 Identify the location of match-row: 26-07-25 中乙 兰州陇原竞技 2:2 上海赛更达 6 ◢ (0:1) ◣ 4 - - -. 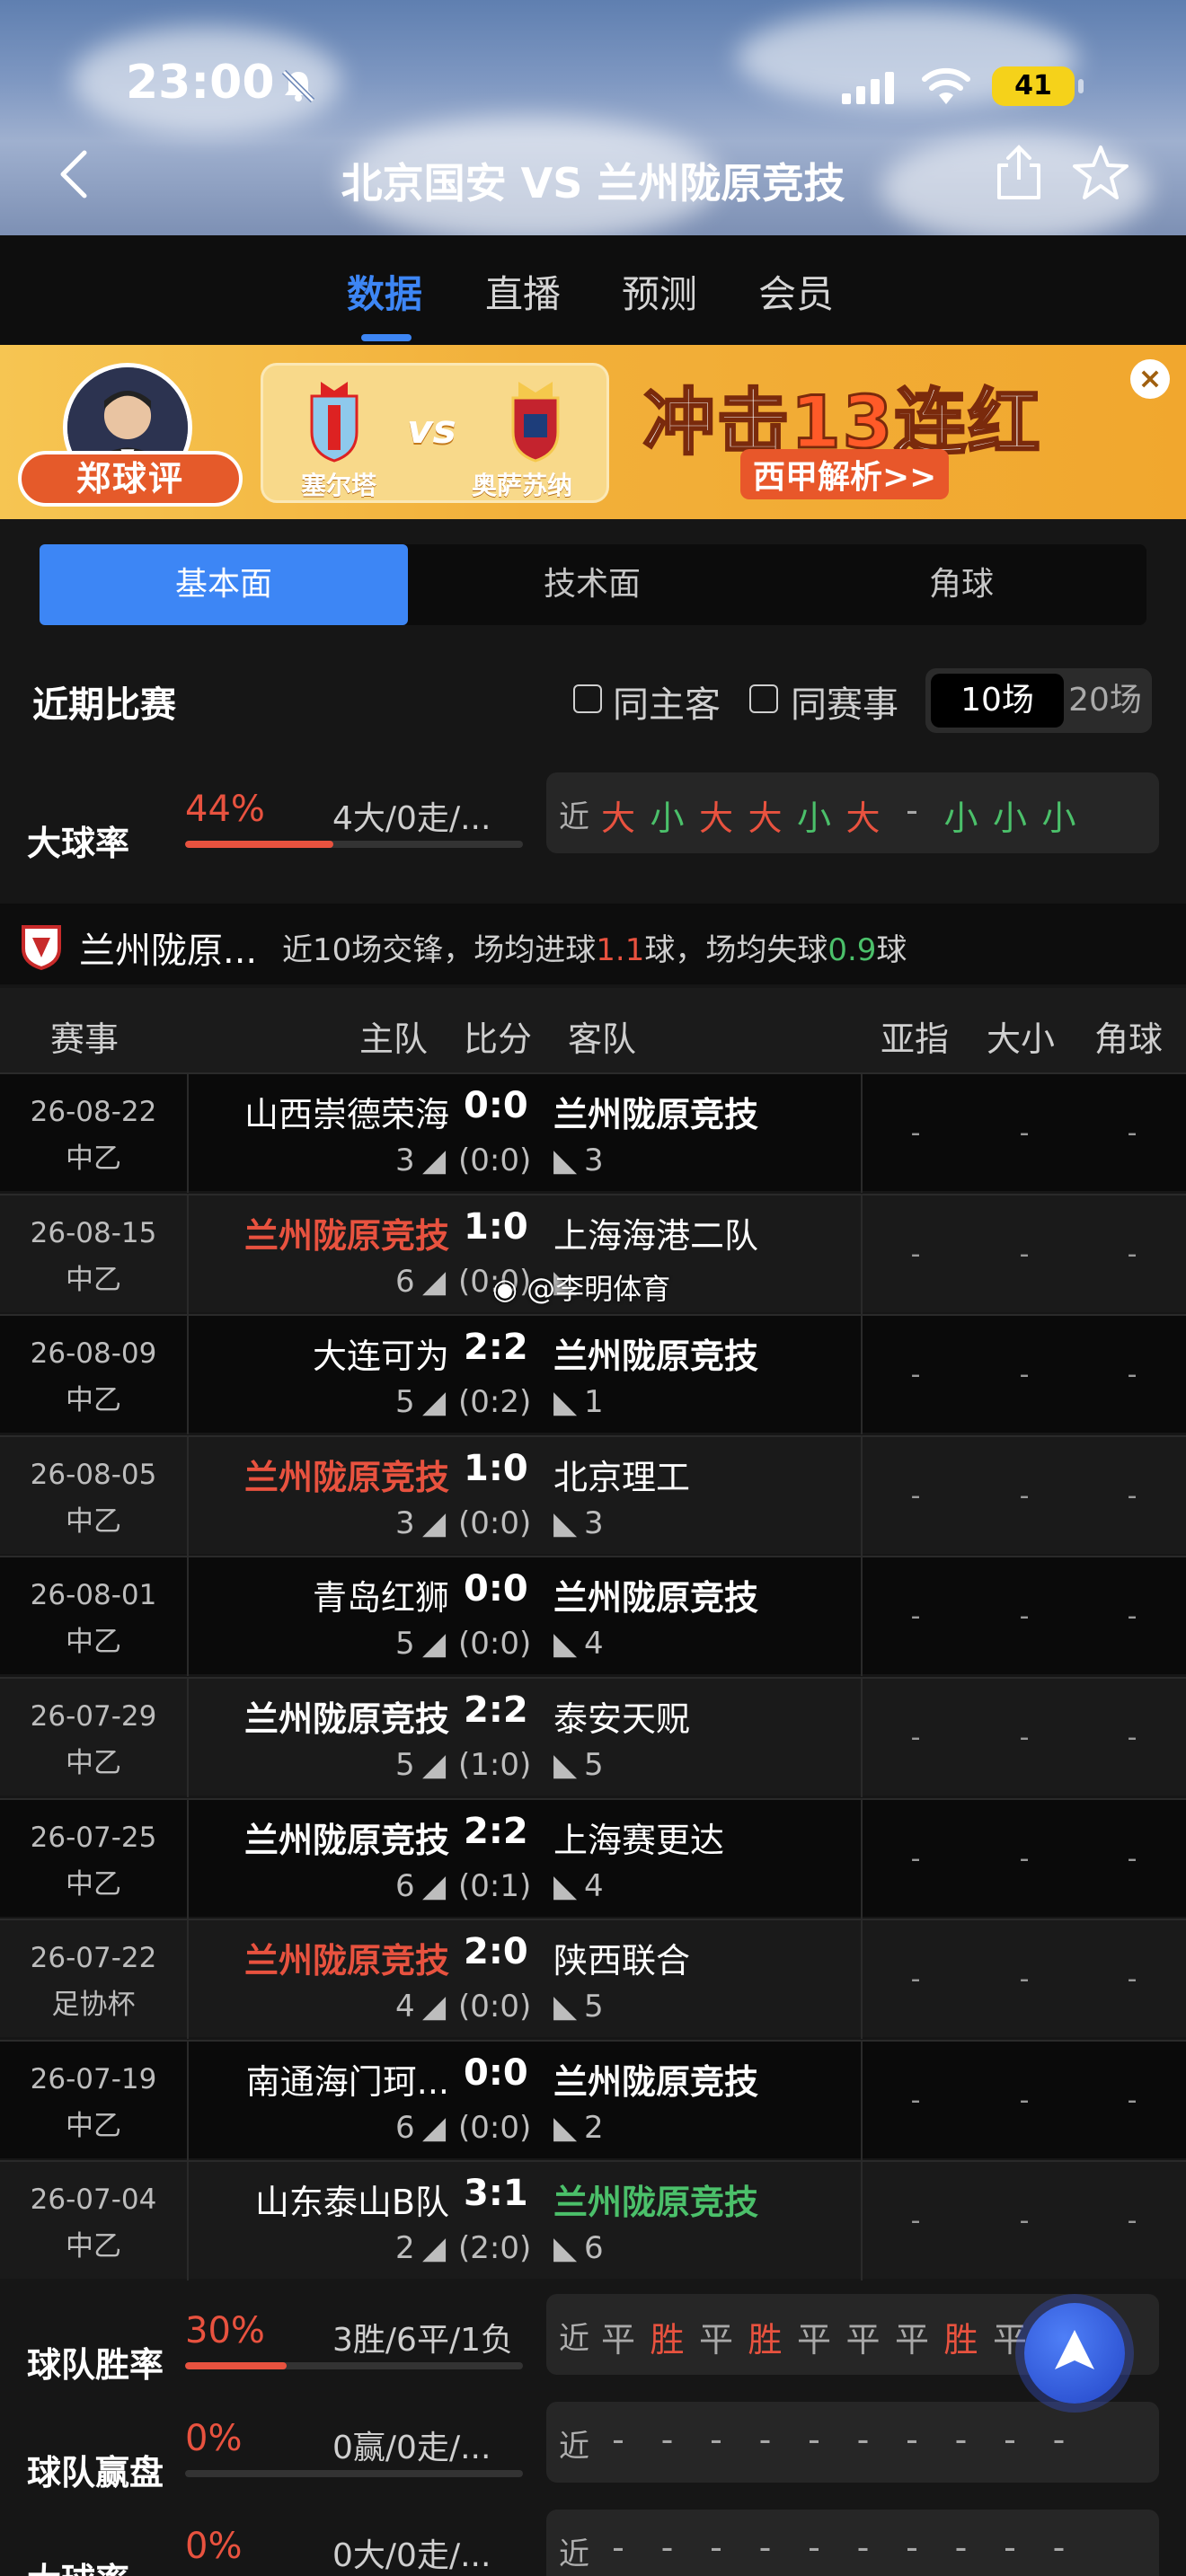
(593, 1858).